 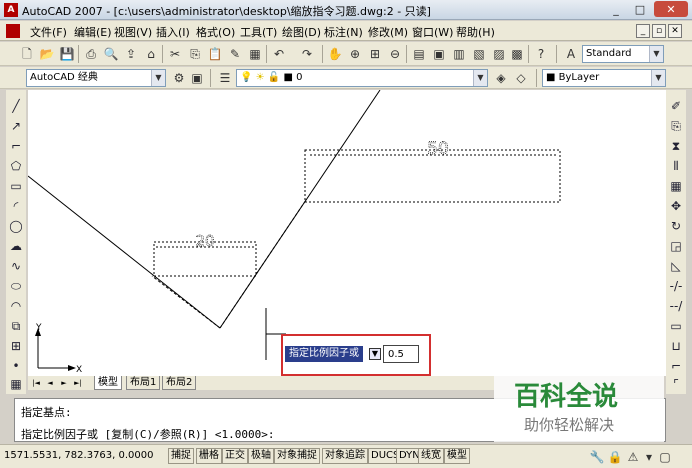 I want to click on lineweight-toggle: 线宽, so click(x=431, y=456).